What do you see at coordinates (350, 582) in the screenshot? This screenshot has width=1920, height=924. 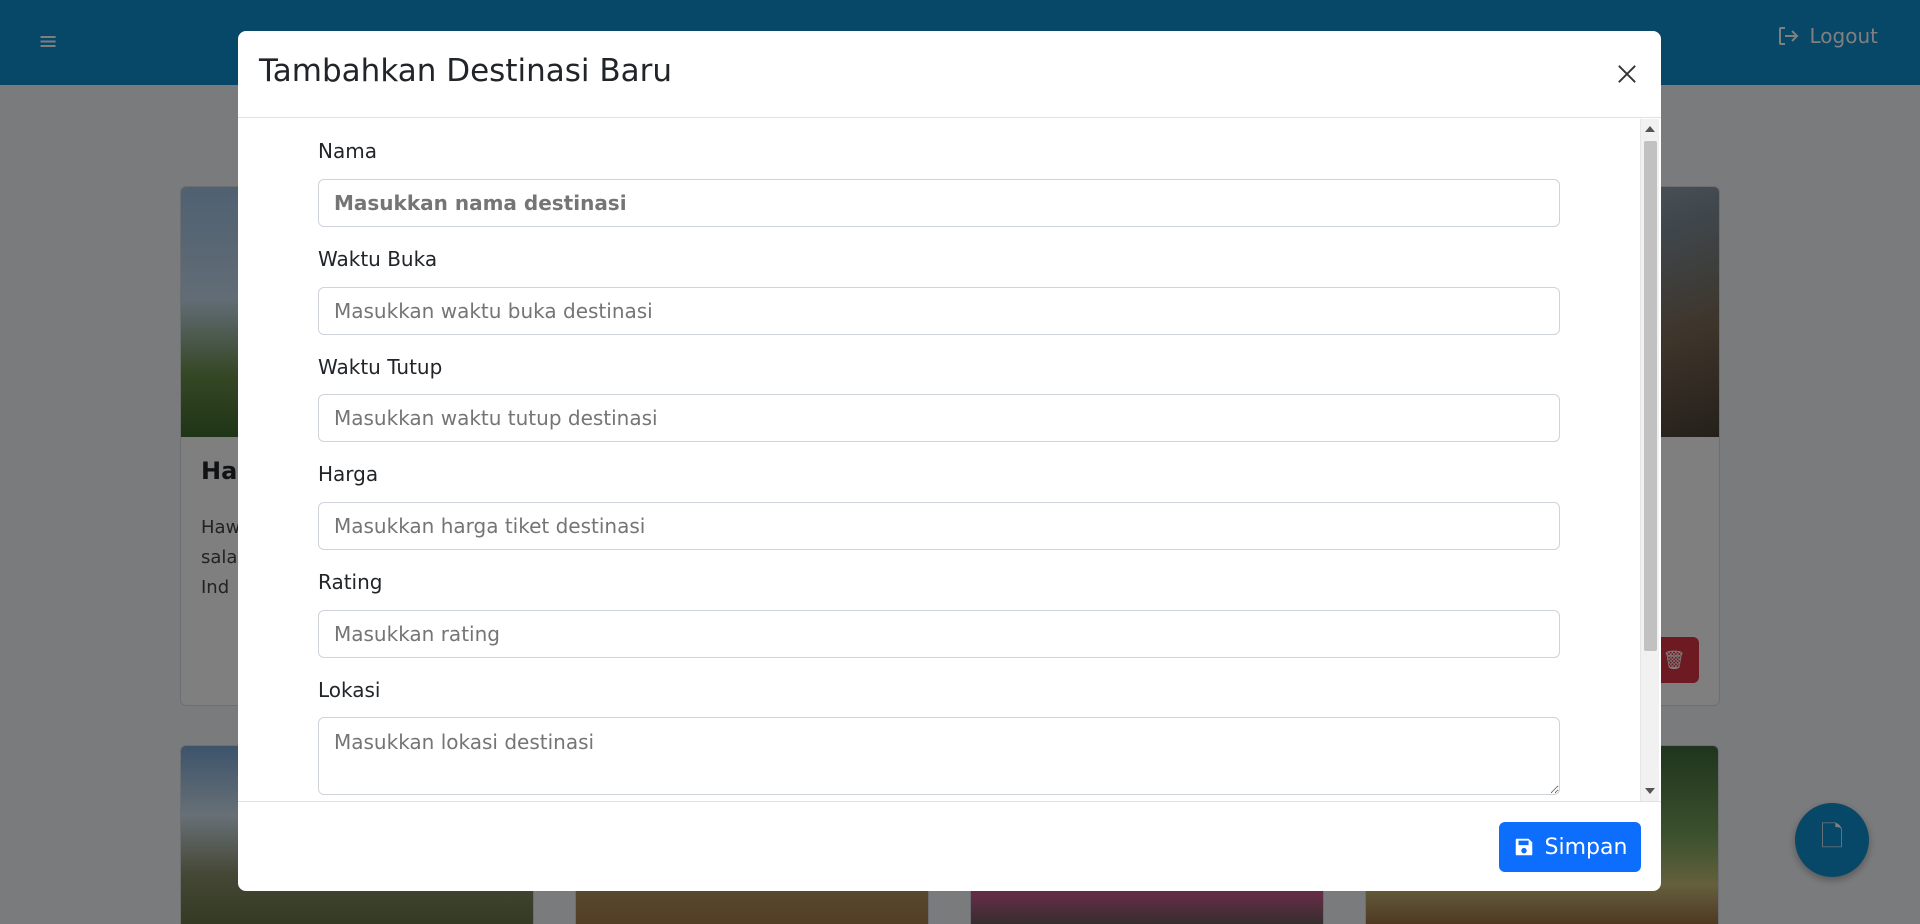 I see `rating-label: Rating` at bounding box center [350, 582].